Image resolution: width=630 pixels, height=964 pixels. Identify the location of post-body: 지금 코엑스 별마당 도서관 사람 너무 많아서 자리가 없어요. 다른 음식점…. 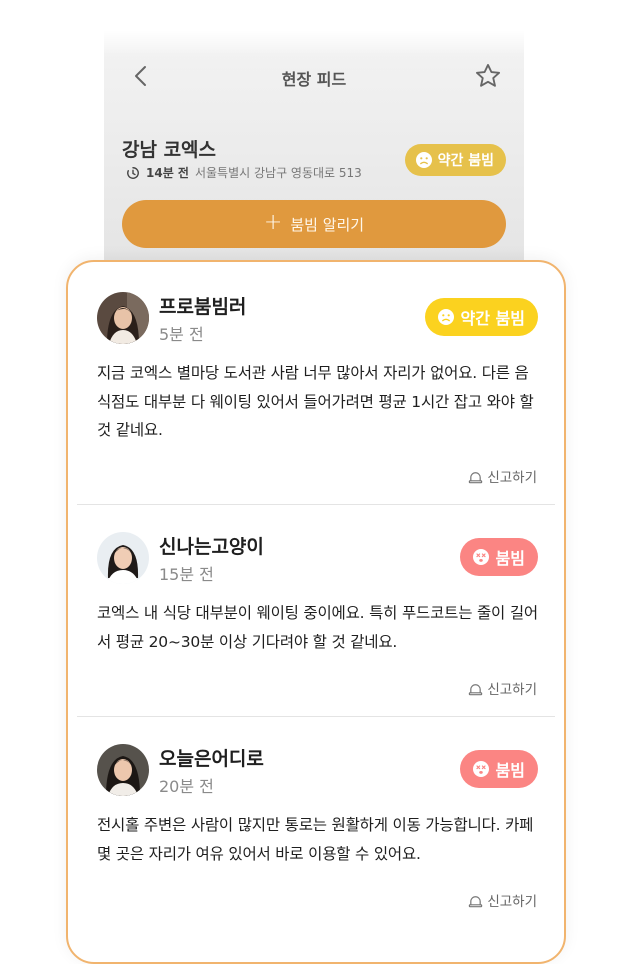
(315, 401).